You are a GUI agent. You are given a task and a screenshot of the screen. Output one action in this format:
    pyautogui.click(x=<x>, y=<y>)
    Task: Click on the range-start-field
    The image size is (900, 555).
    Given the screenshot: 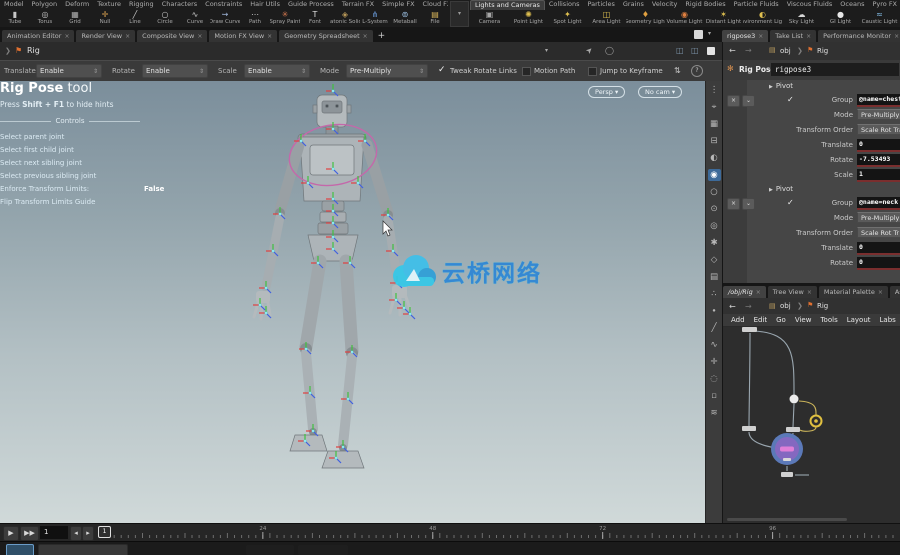 What is the action you would take?
    pyautogui.click(x=270, y=550)
    